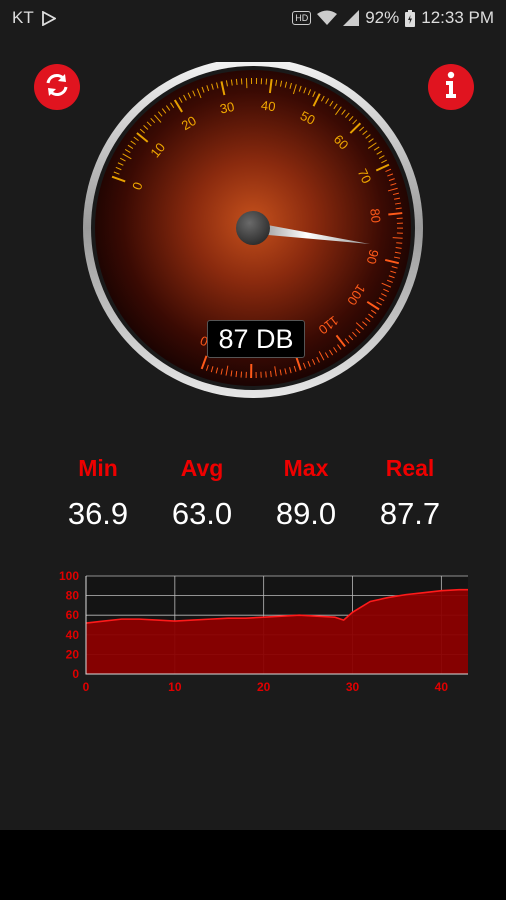  I want to click on chart-y-tick-label: 60, so click(73, 615).